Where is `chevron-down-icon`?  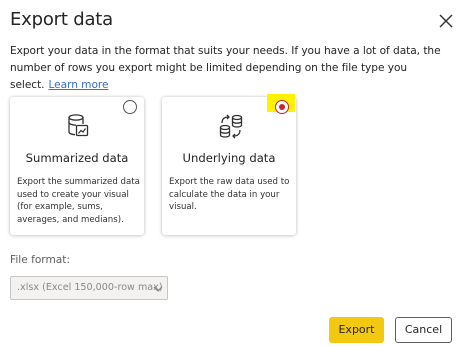 chevron-down-icon is located at coordinates (158, 289).